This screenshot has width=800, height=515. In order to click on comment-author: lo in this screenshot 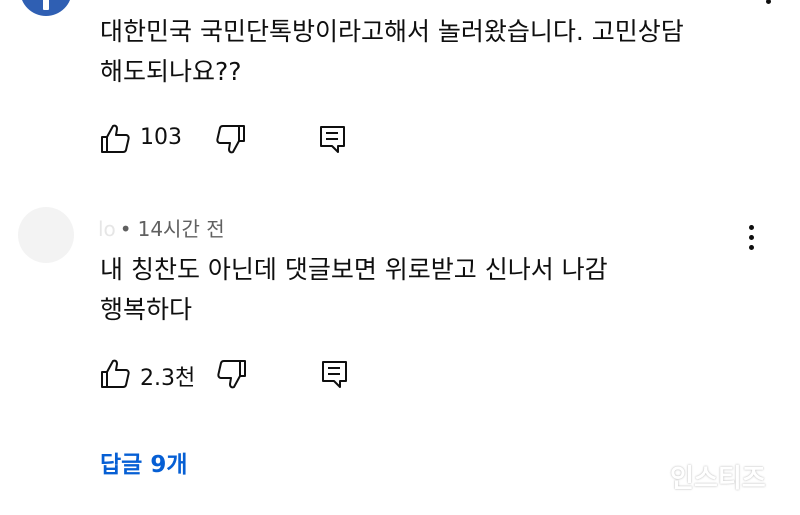, I will do `click(107, 229)`.